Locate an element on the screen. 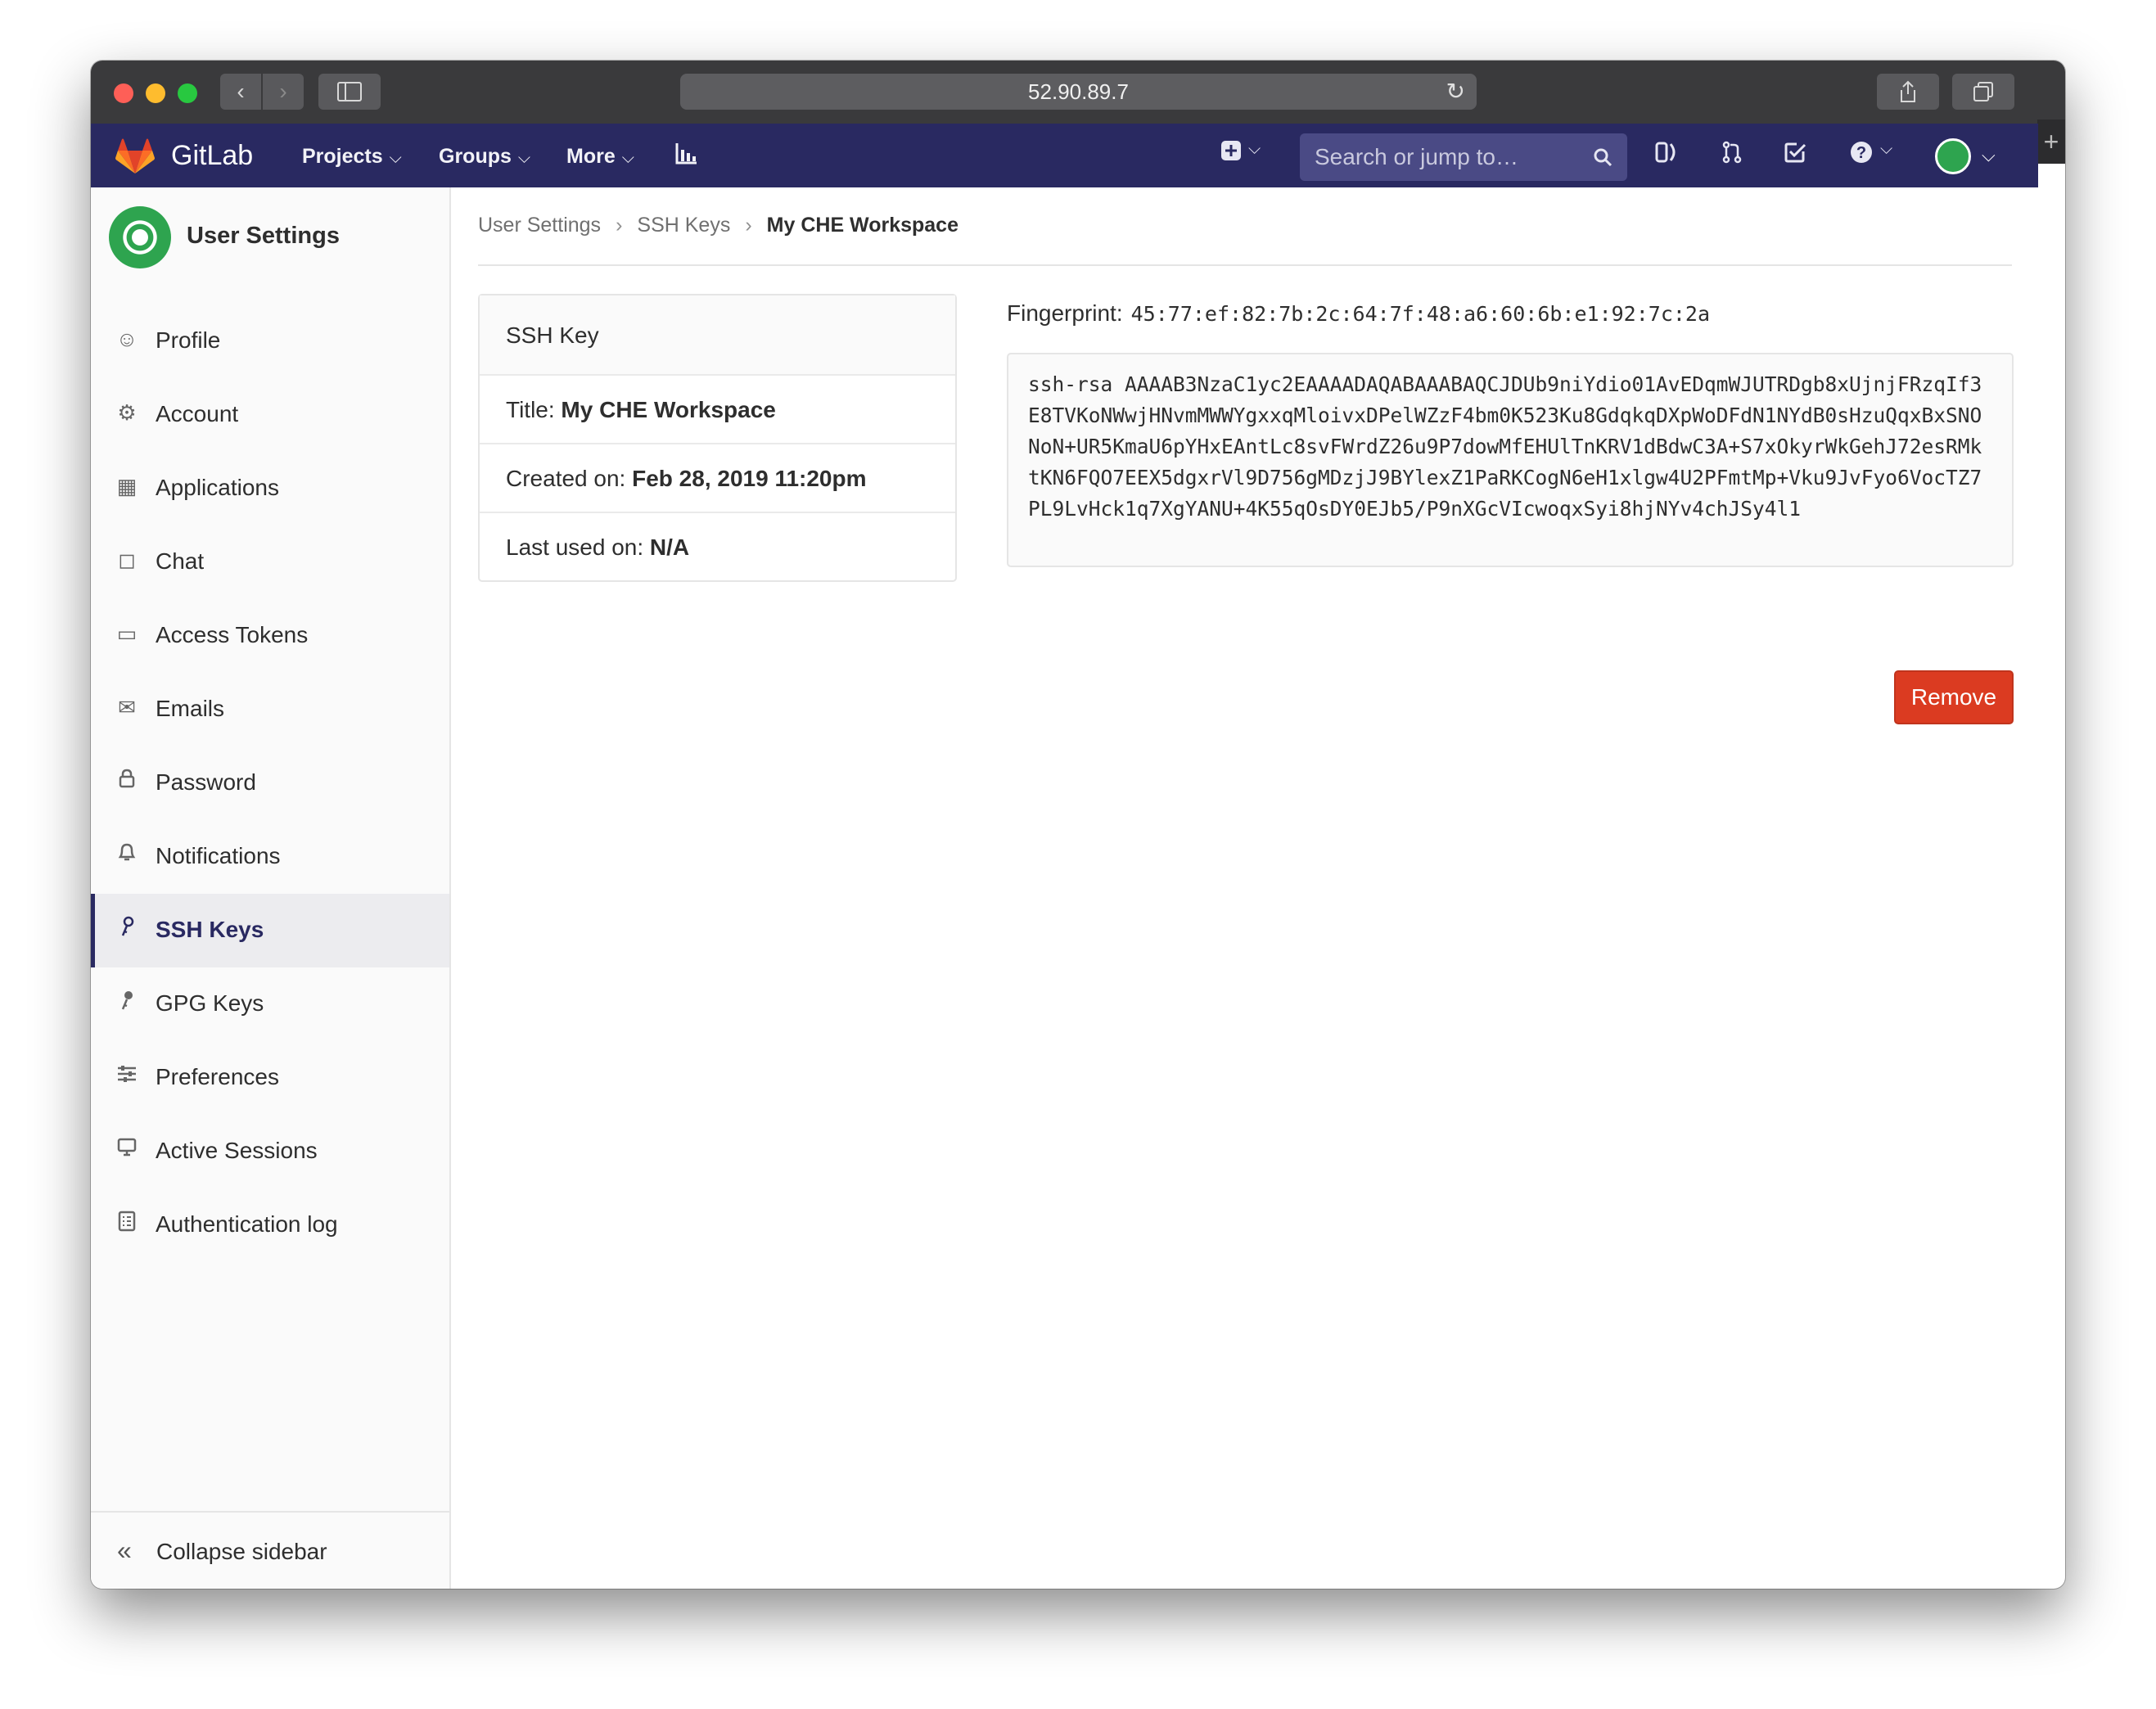 This screenshot has height=1709, width=2156. key-last-used-row: Last used on: N/A is located at coordinates (717, 547).